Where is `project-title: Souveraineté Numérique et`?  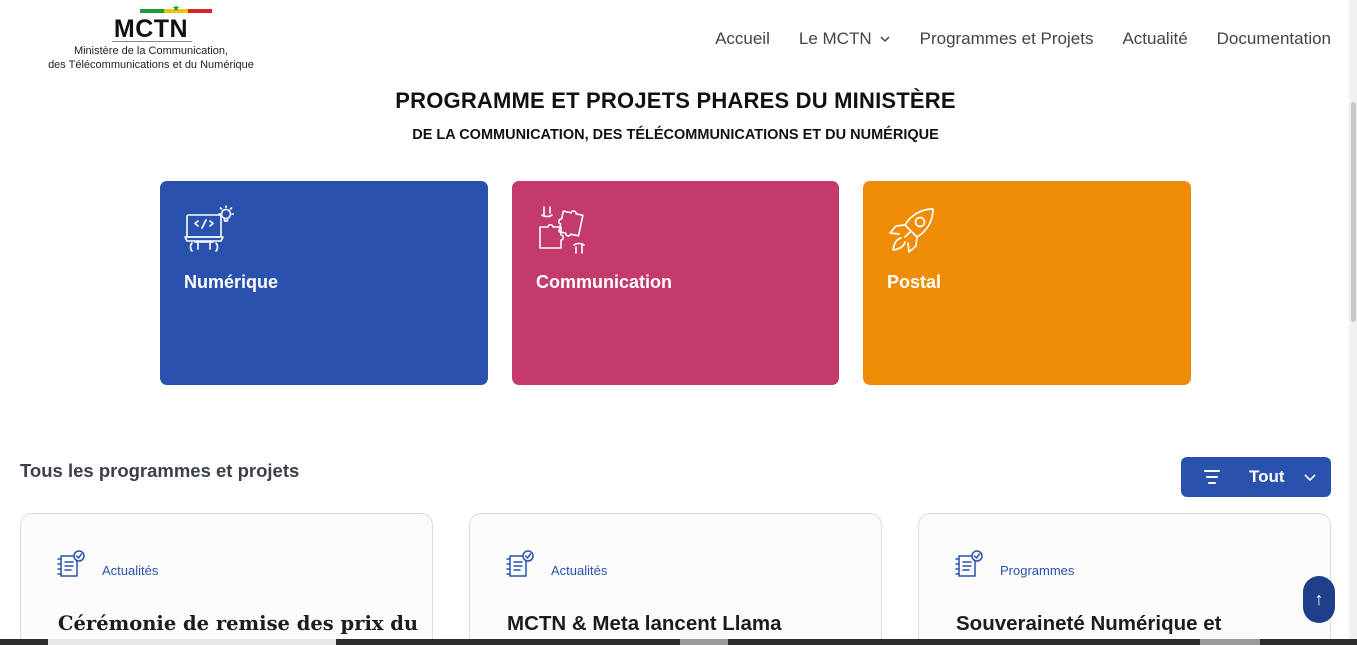 project-title: Souveraineté Numérique et is located at coordinates (1088, 624).